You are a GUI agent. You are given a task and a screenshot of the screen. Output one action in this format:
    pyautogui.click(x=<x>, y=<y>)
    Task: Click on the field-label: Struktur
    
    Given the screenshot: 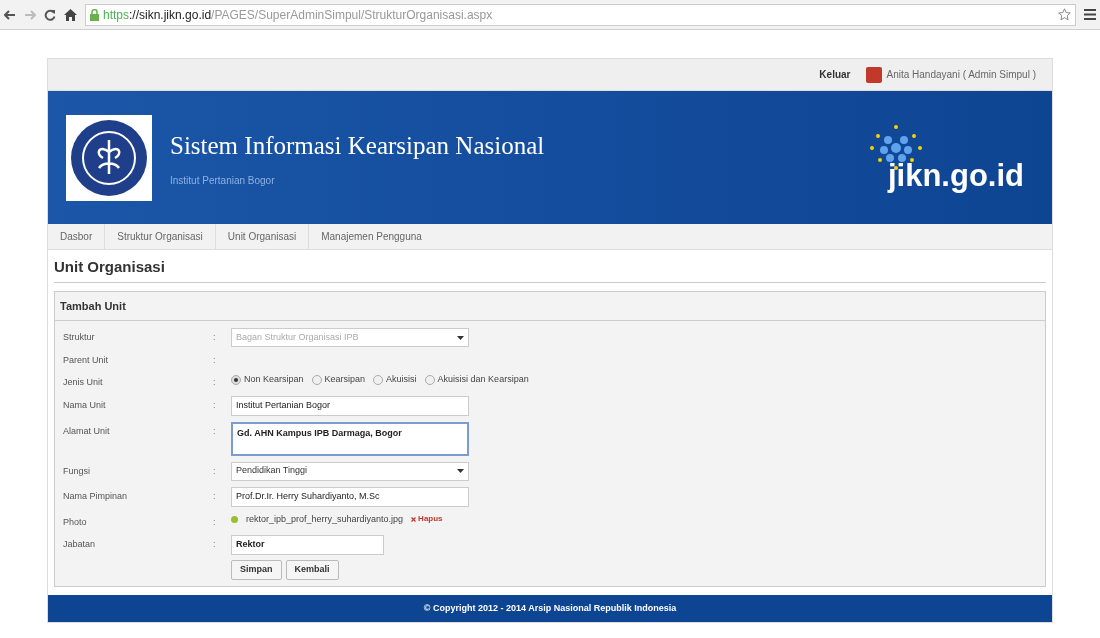 What is the action you would take?
    pyautogui.click(x=79, y=337)
    